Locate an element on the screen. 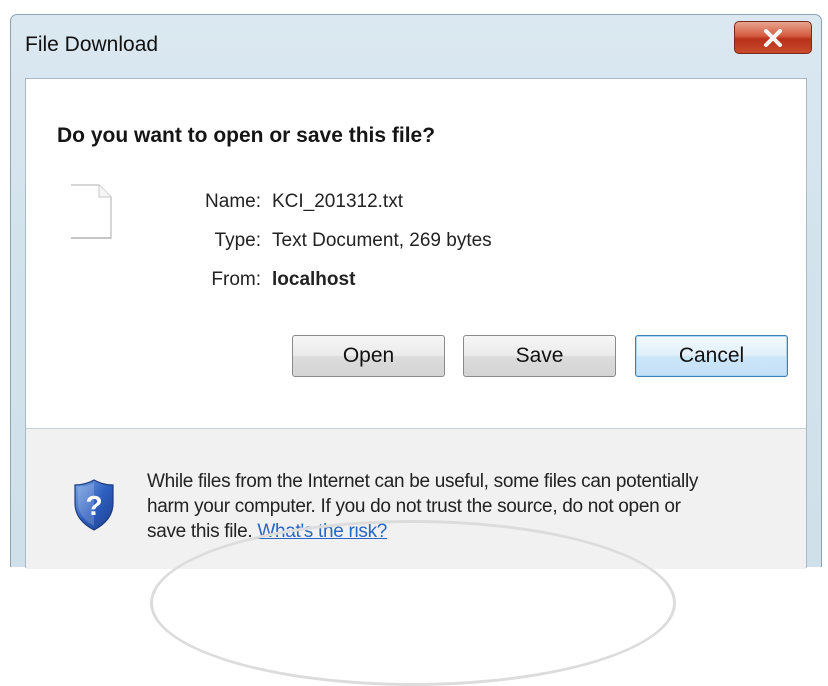 The image size is (828, 686). from-label: From: is located at coordinates (236, 279).